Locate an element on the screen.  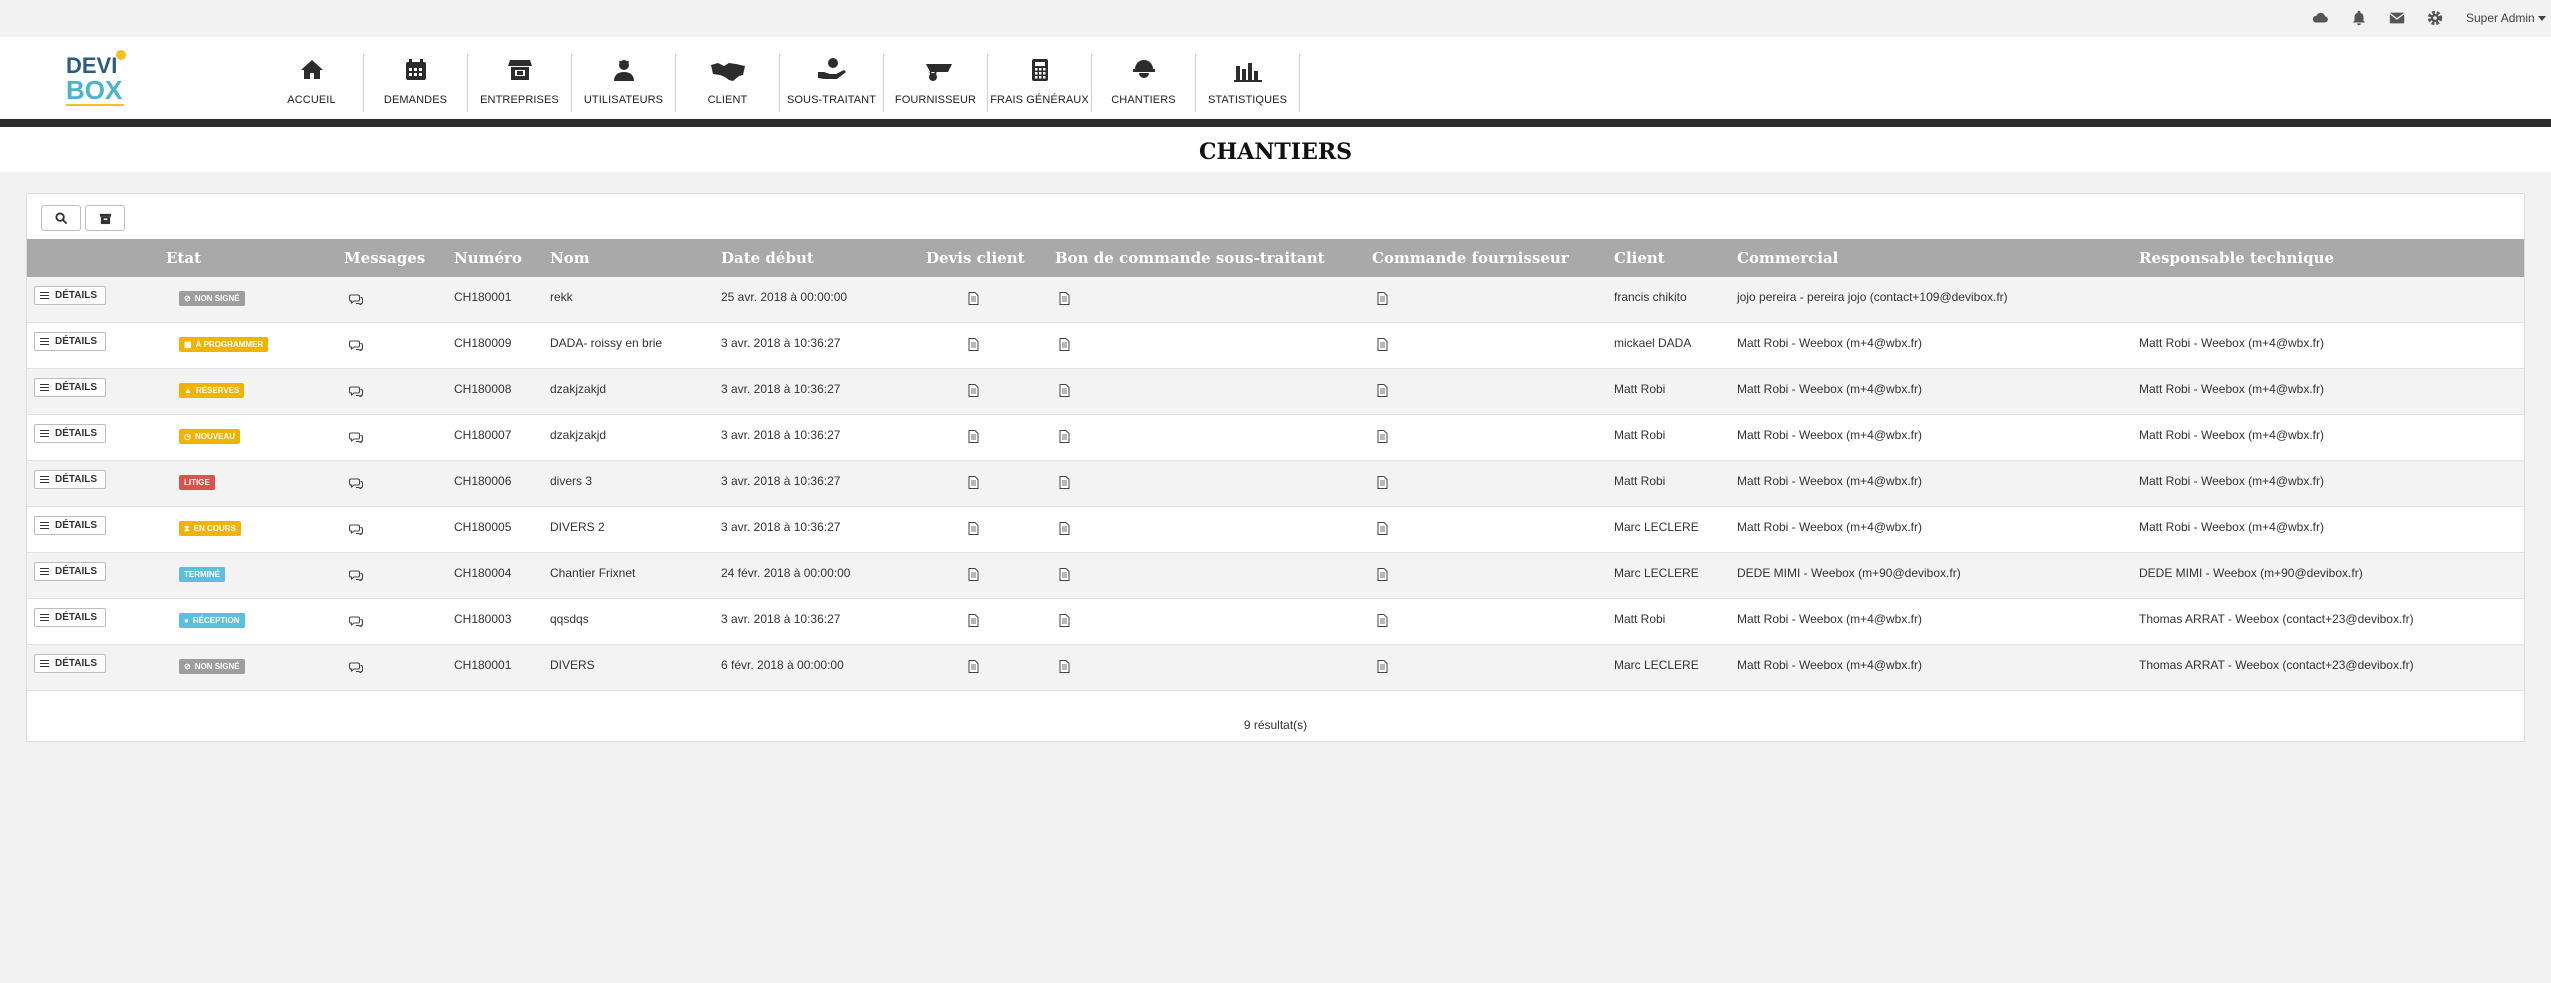
responsable-cell: Matt Robi - Weebox (m+4@wbx.fr) is located at coordinates (2232, 389).